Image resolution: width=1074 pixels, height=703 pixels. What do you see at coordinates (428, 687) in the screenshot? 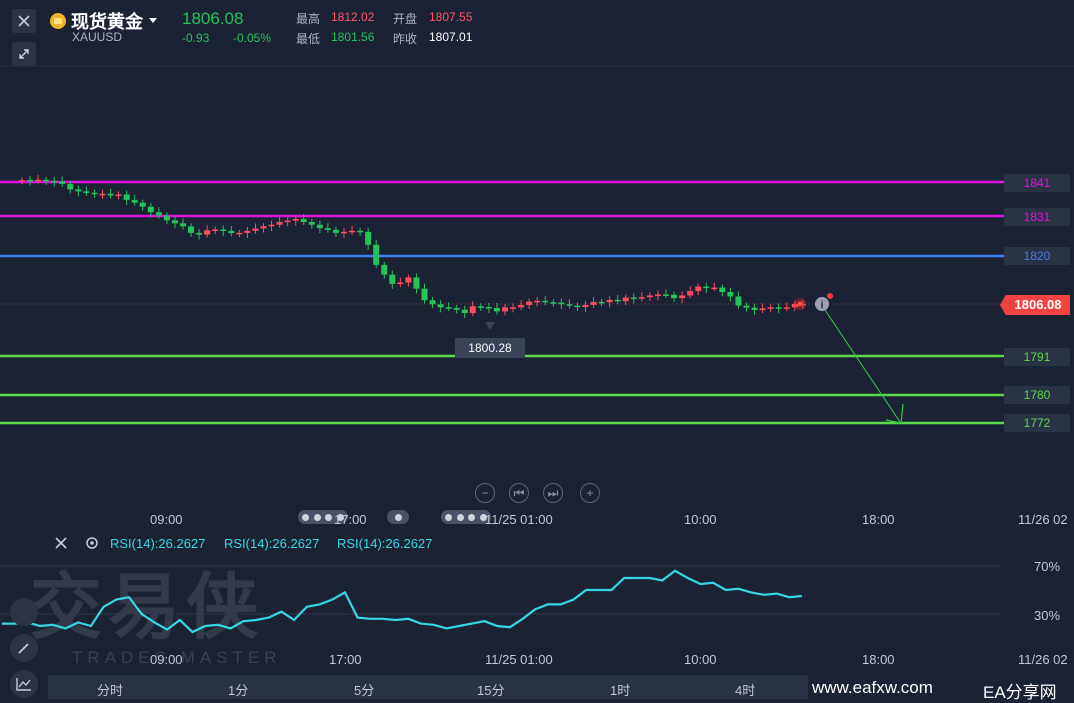
I see `period-tabs-bar` at bounding box center [428, 687].